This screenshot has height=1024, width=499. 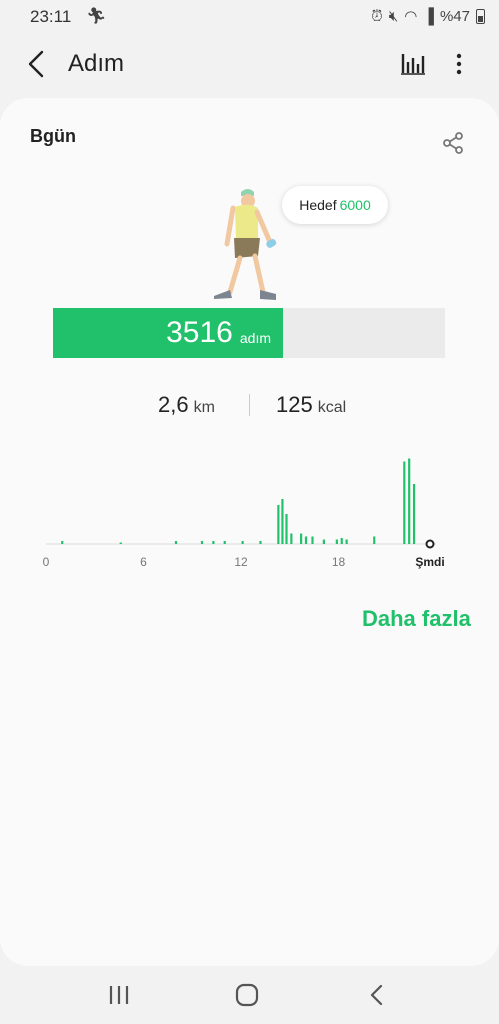 I want to click on steps-value: 3516, so click(x=199, y=332).